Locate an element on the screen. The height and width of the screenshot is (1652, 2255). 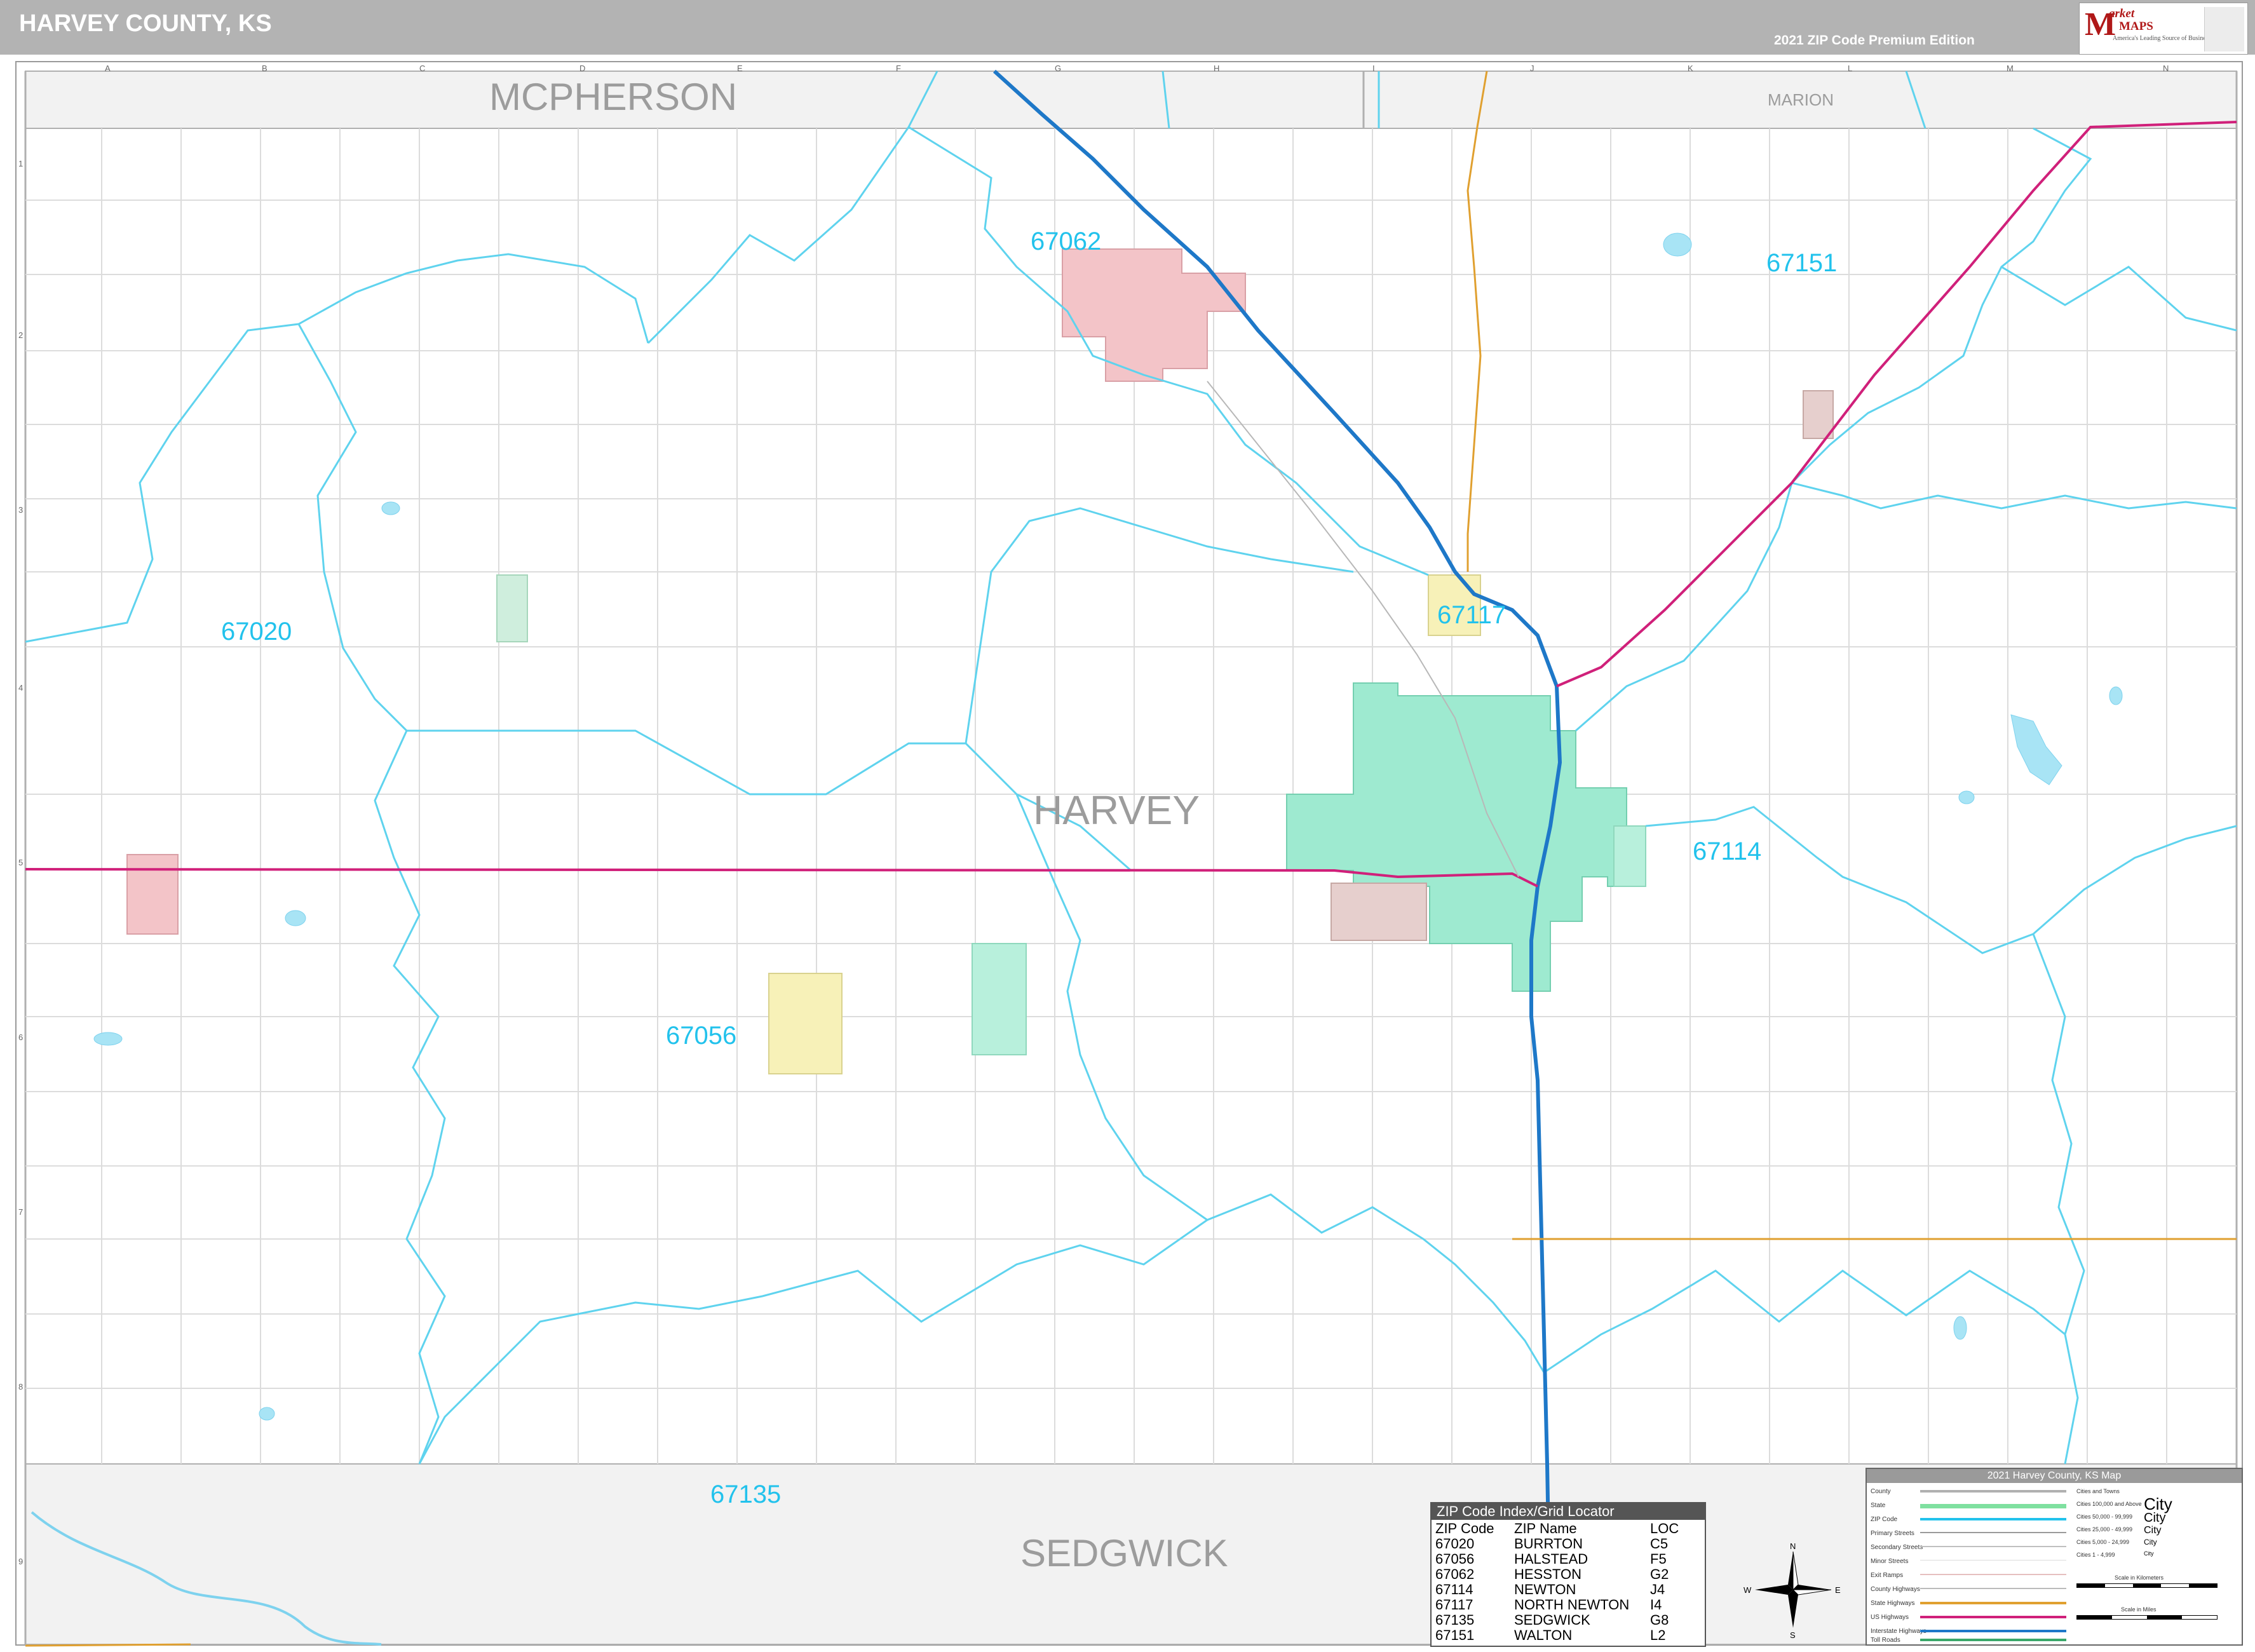
zip-label: 67020 is located at coordinates (256, 632).